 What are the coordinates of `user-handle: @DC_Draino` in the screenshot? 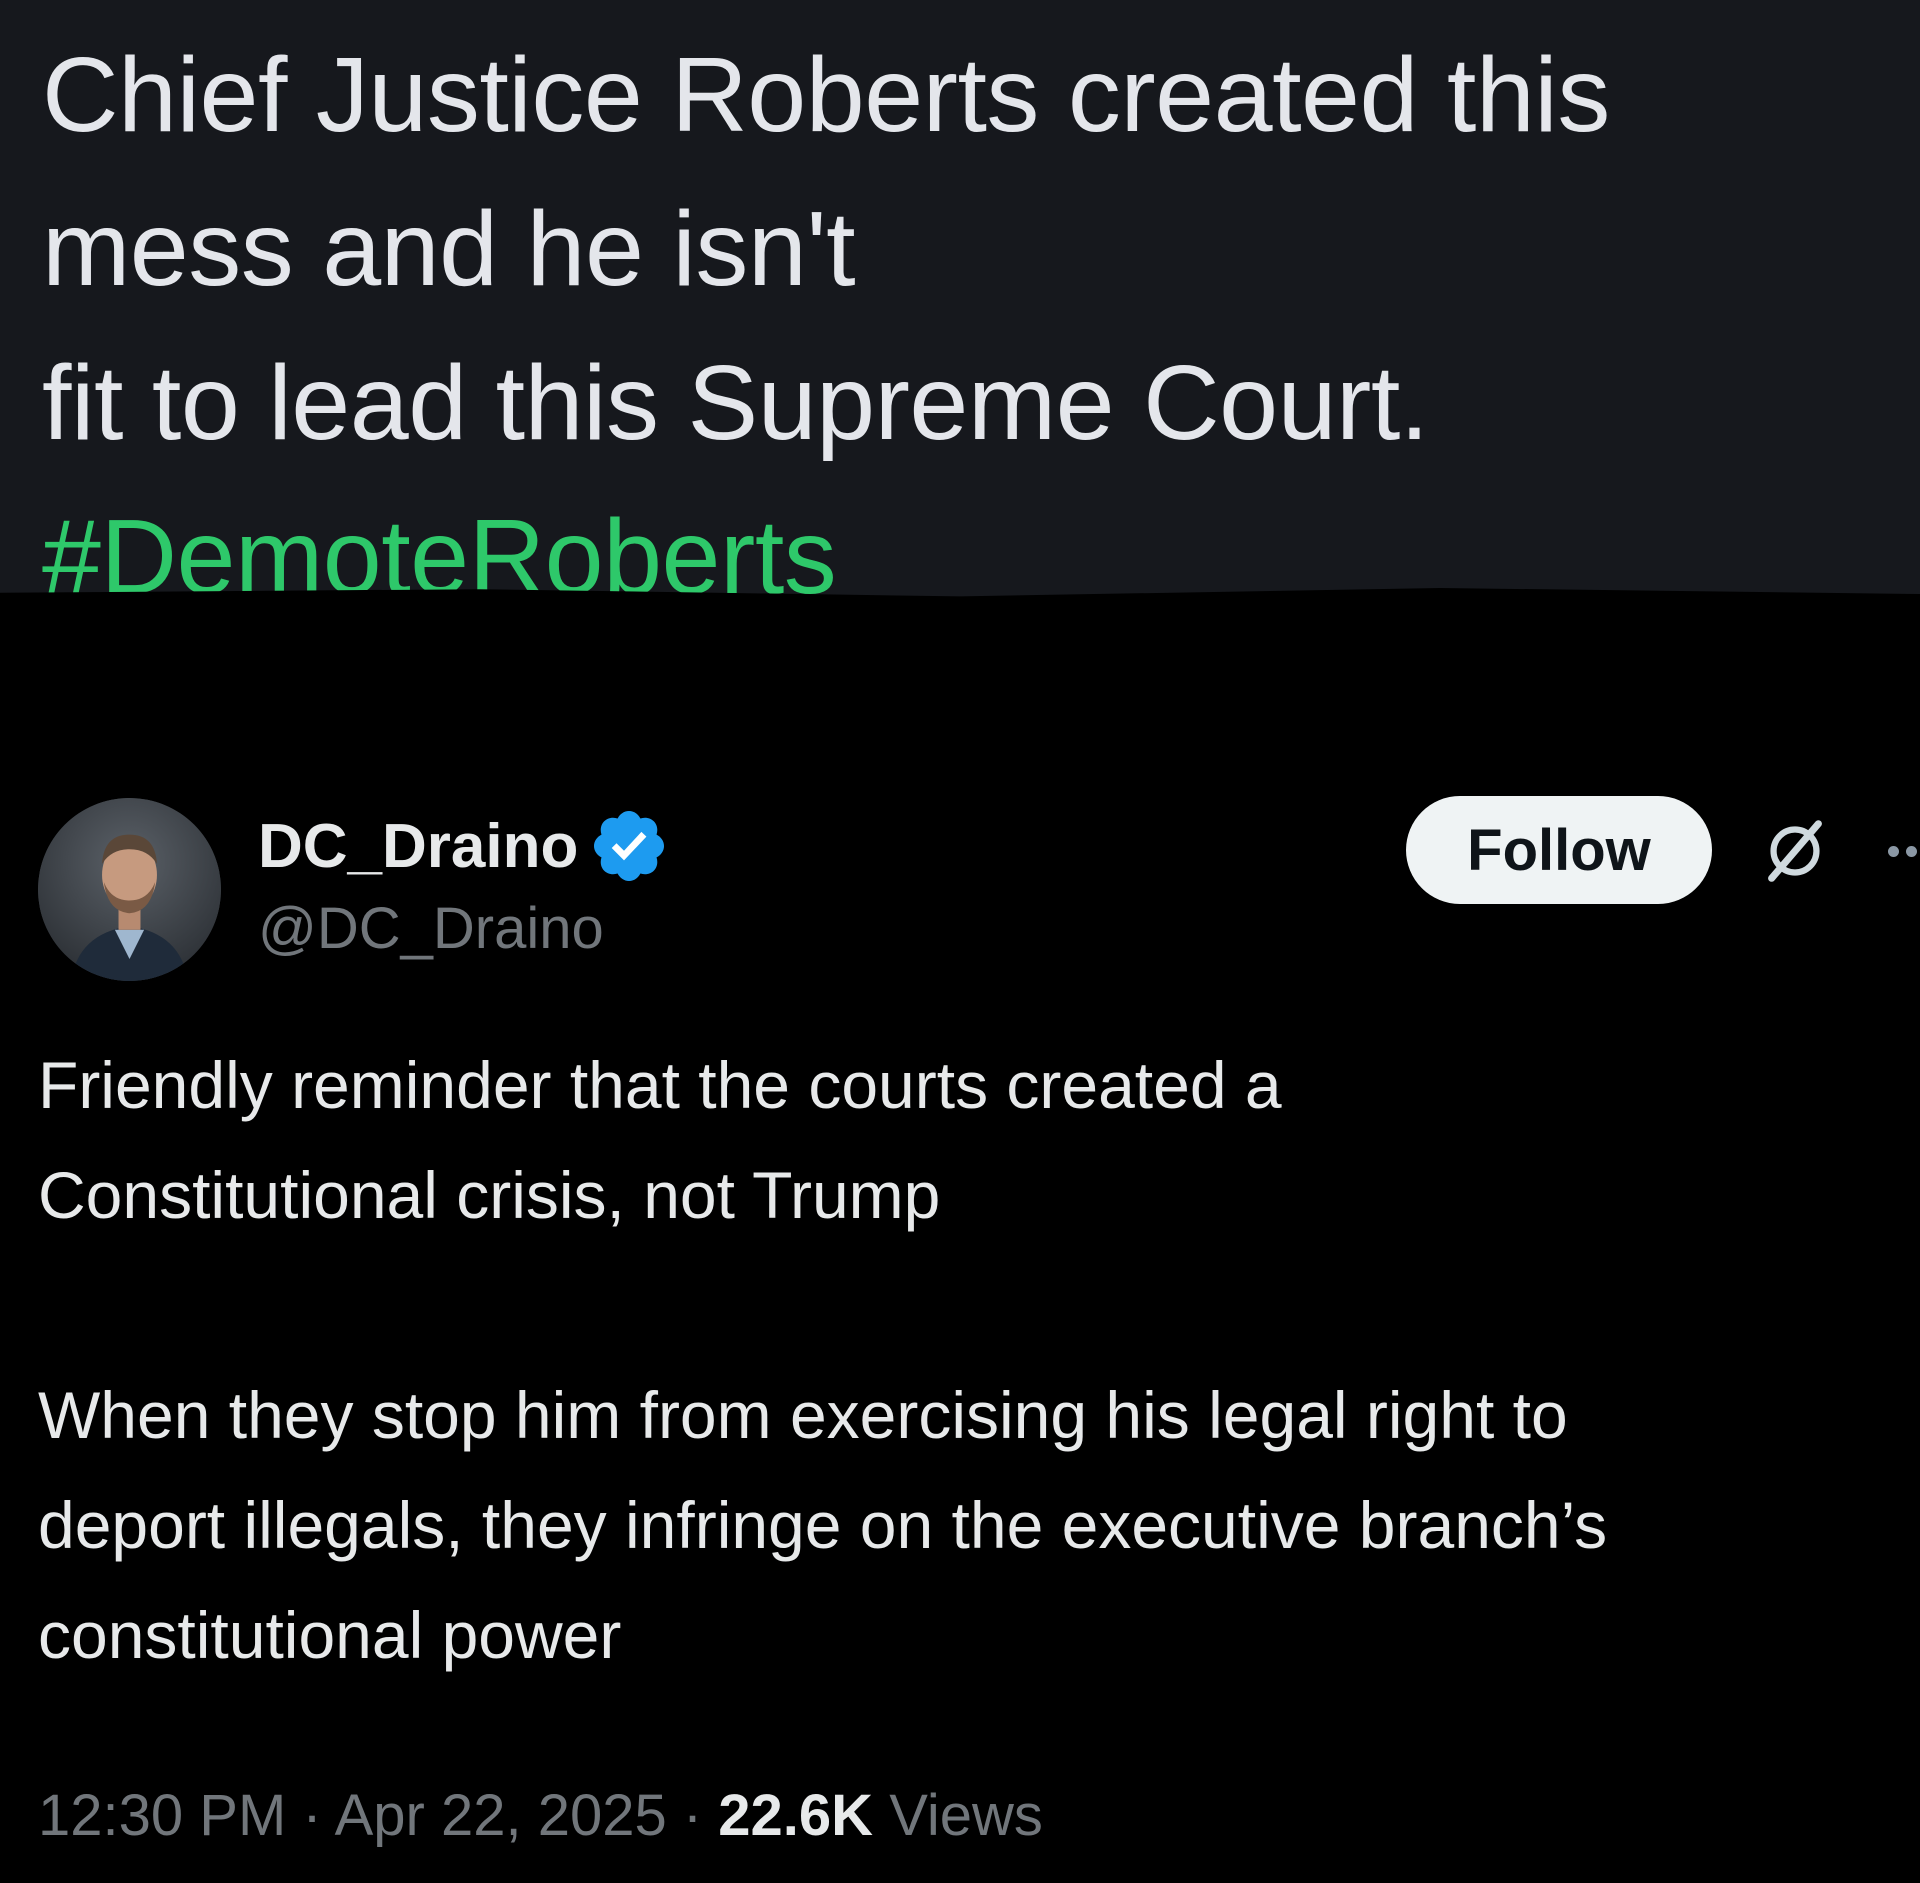 It's located at (431, 928).